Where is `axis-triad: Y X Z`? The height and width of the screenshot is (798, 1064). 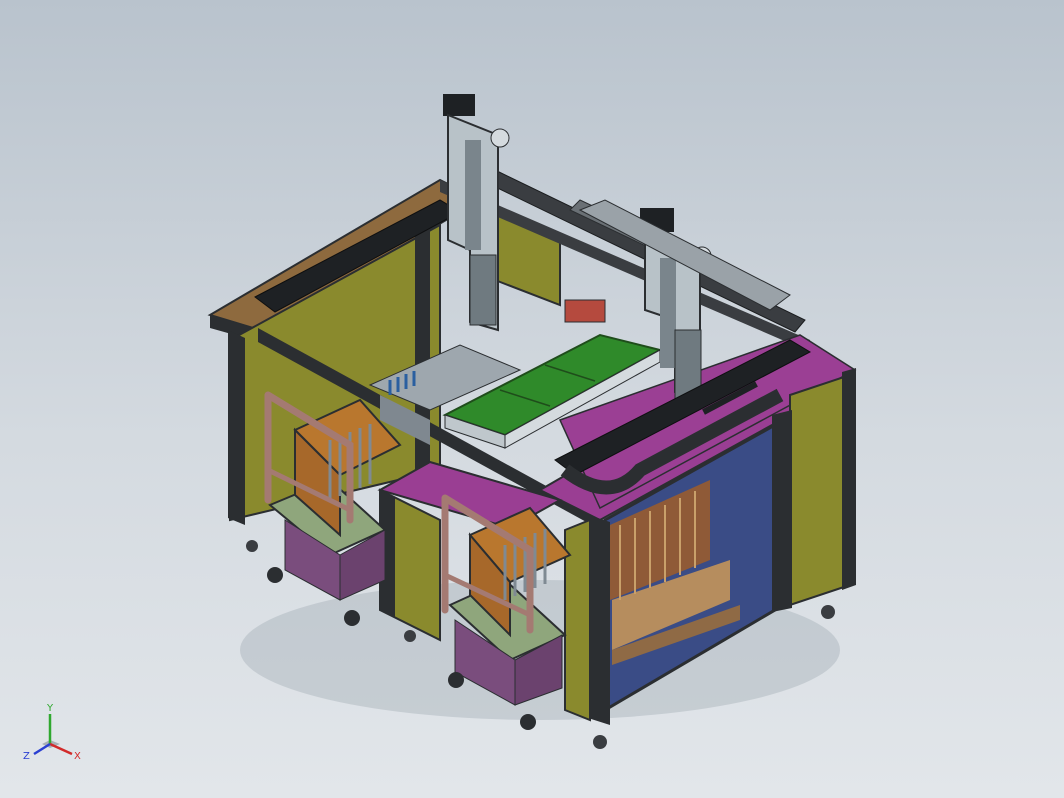
axis-triad: Y X Z is located at coordinates (52, 732).